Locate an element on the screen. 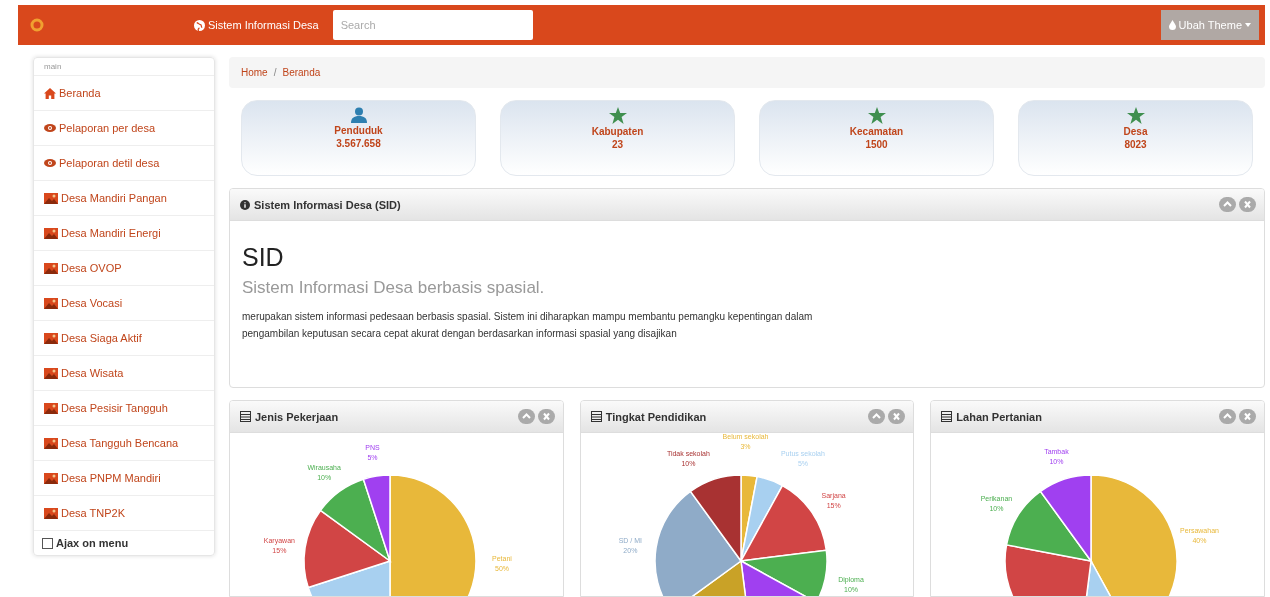 Image resolution: width=1270 pixels, height=597 pixels. menu-item: Desa Siaga Aktif is located at coordinates (124, 337).